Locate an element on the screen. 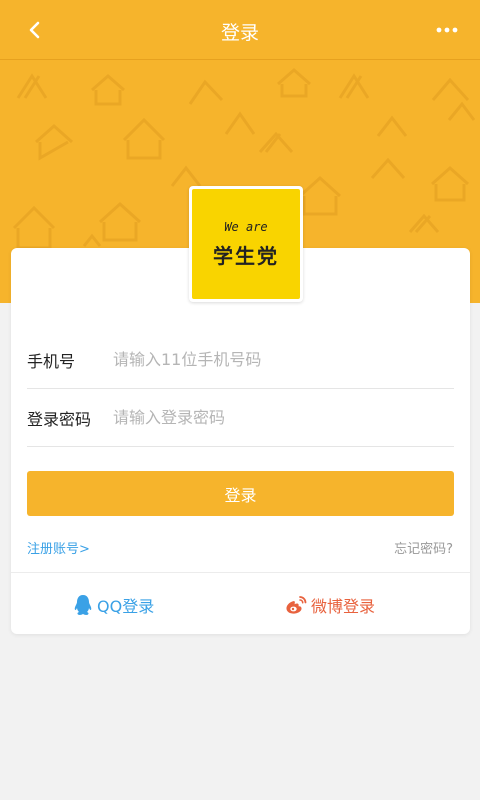 This screenshot has width=480, height=800. qq-login-label: QQ登录 is located at coordinates (126, 606).